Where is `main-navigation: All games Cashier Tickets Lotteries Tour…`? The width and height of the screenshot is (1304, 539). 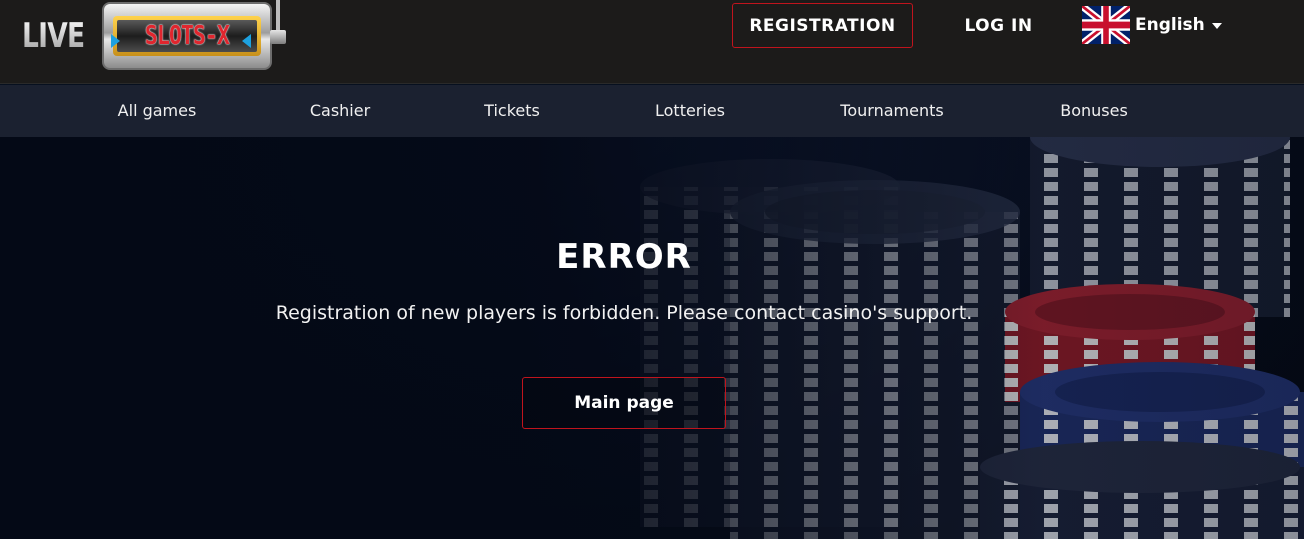
main-navigation: All games Cashier Tickets Lotteries Tour… is located at coordinates (652, 111).